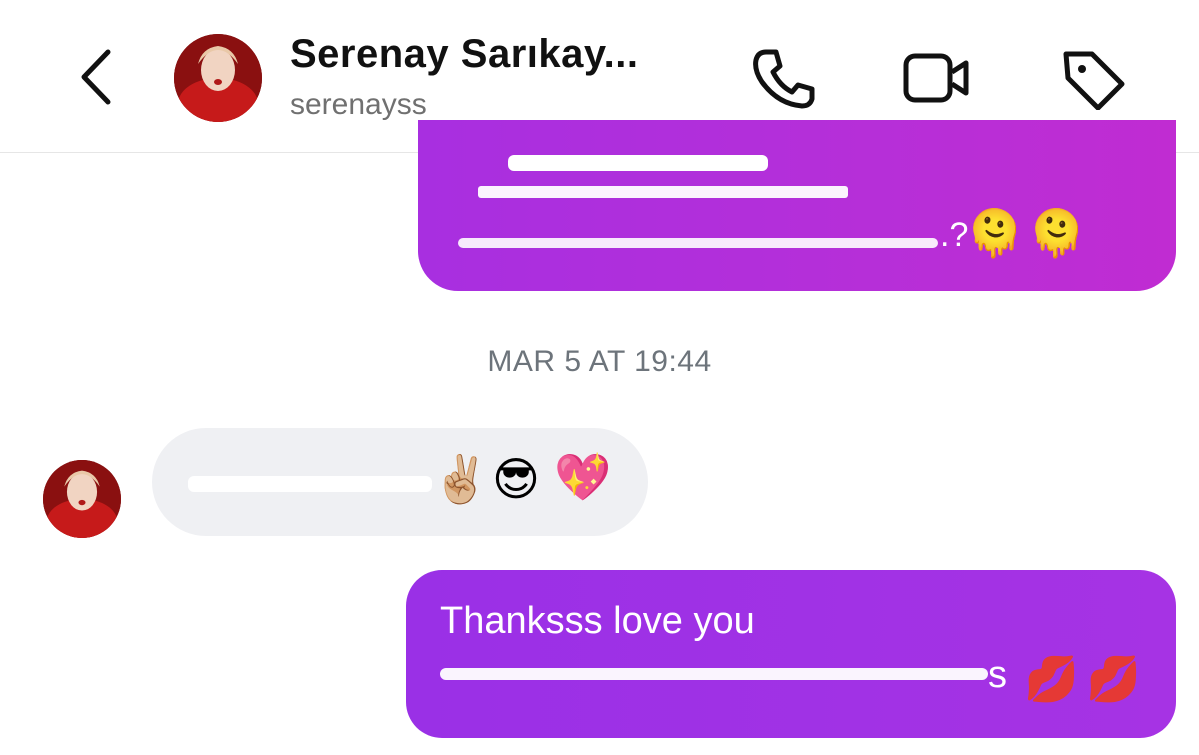  What do you see at coordinates (797, 205) in the screenshot?
I see `outgoing-message-bubble: .? 🫠 🫠` at bounding box center [797, 205].